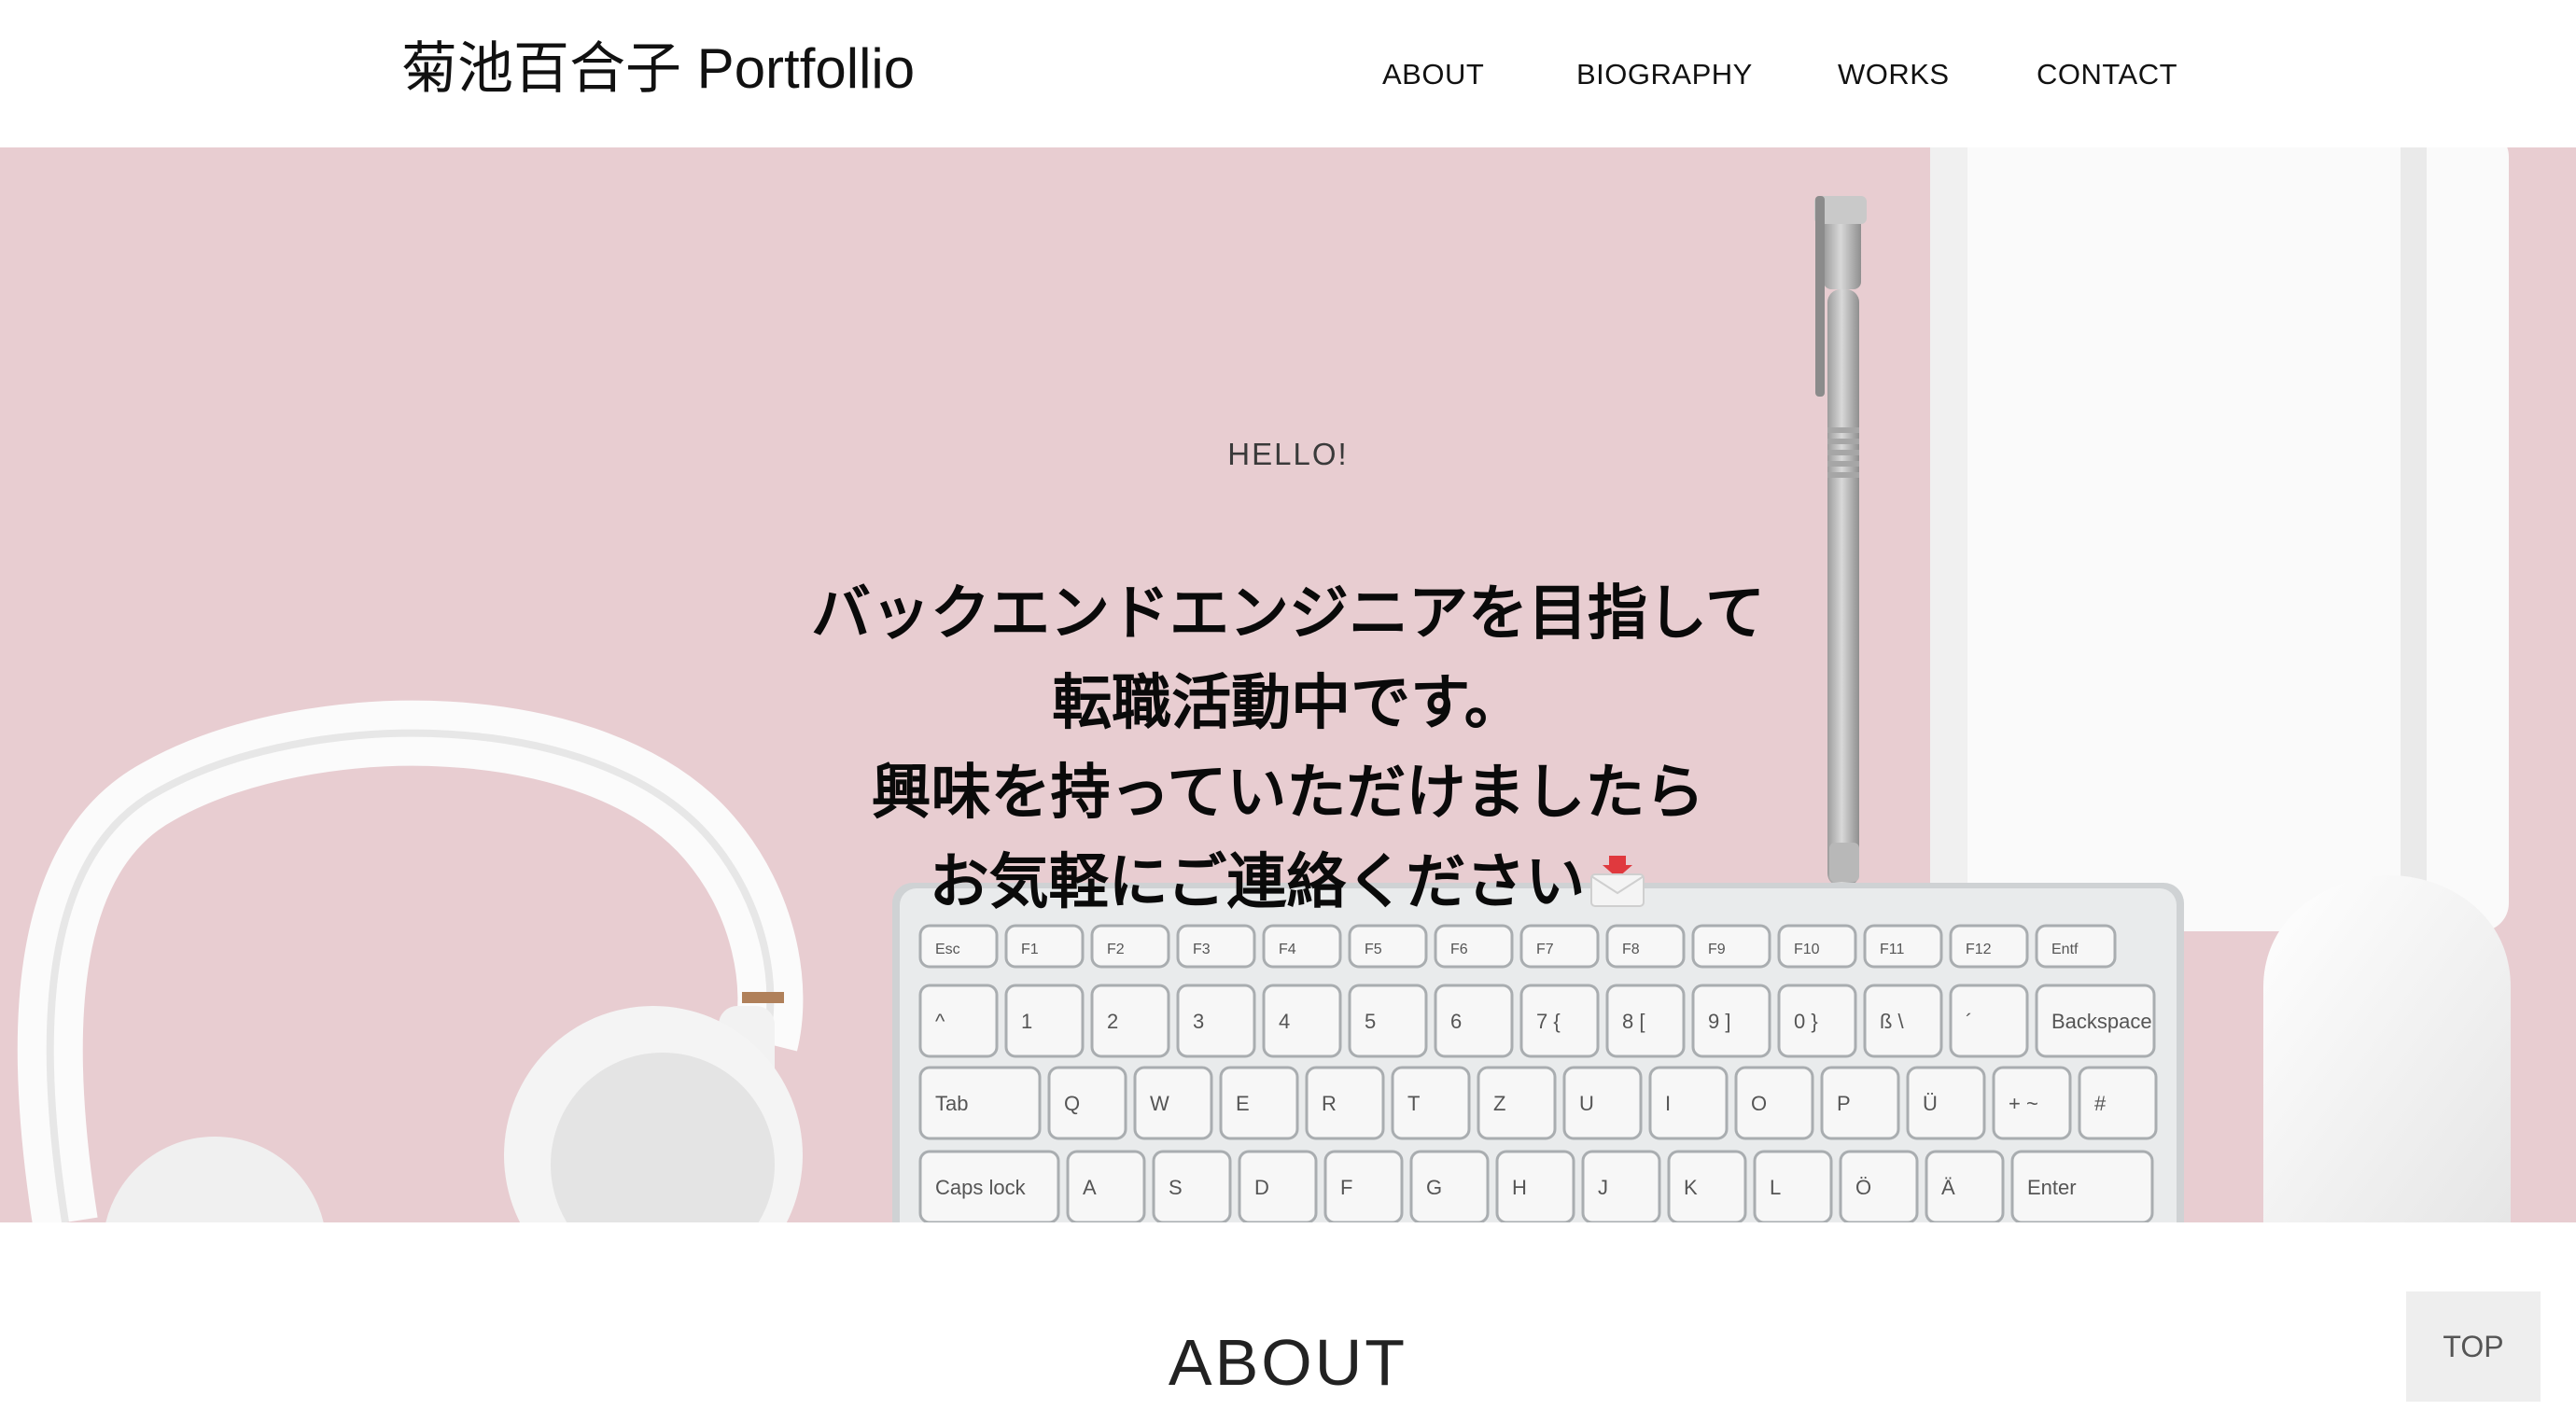 Image resolution: width=2576 pixels, height=1424 pixels. What do you see at coordinates (1894, 75) in the screenshot?
I see `nav-item-works: WORKS` at bounding box center [1894, 75].